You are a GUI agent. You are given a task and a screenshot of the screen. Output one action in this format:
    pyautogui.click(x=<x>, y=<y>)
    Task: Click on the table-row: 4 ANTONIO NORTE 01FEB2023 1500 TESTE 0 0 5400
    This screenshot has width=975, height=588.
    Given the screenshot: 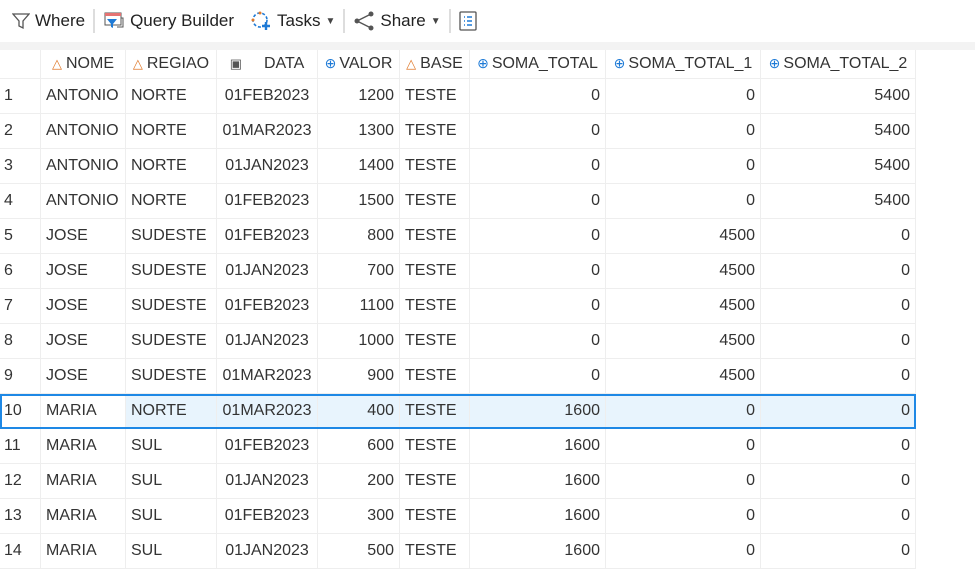 What is the action you would take?
    pyautogui.click(x=458, y=201)
    